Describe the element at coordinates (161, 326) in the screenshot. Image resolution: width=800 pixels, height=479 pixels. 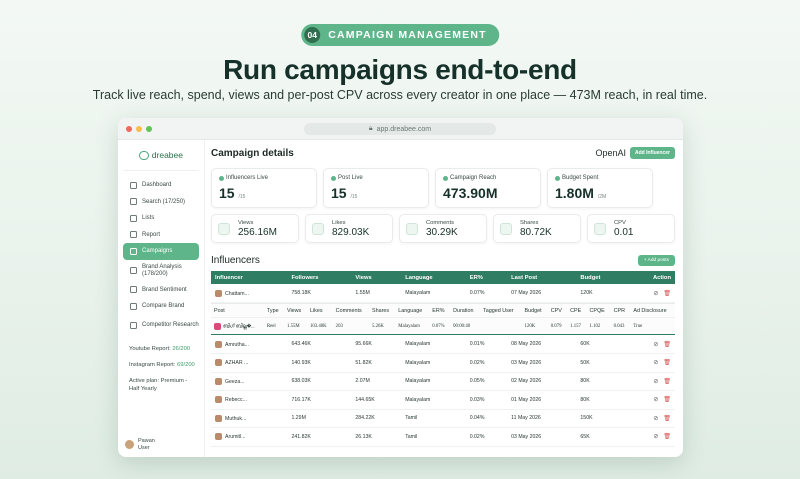
I see `sidebar-item-competitor-research: Competitor Research` at that location.